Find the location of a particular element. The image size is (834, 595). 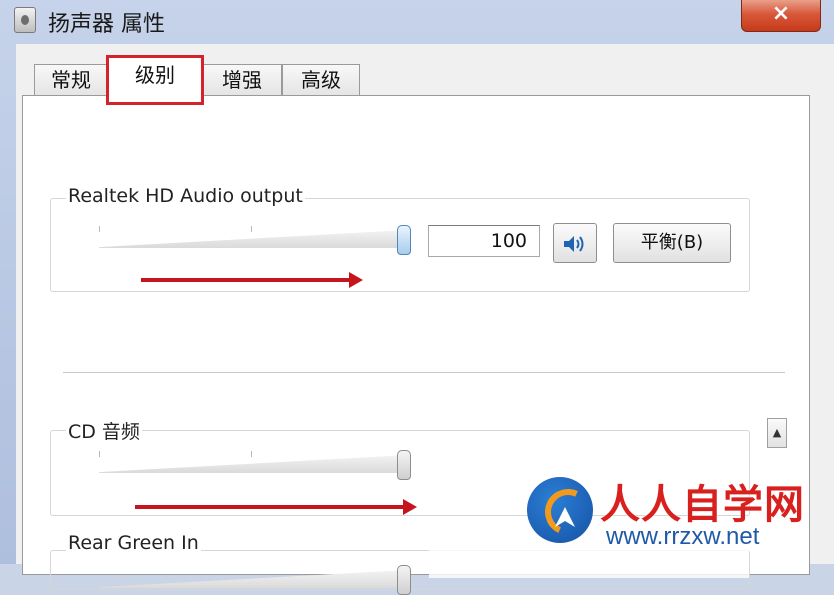

tab-general: 常规 is located at coordinates (71, 80).